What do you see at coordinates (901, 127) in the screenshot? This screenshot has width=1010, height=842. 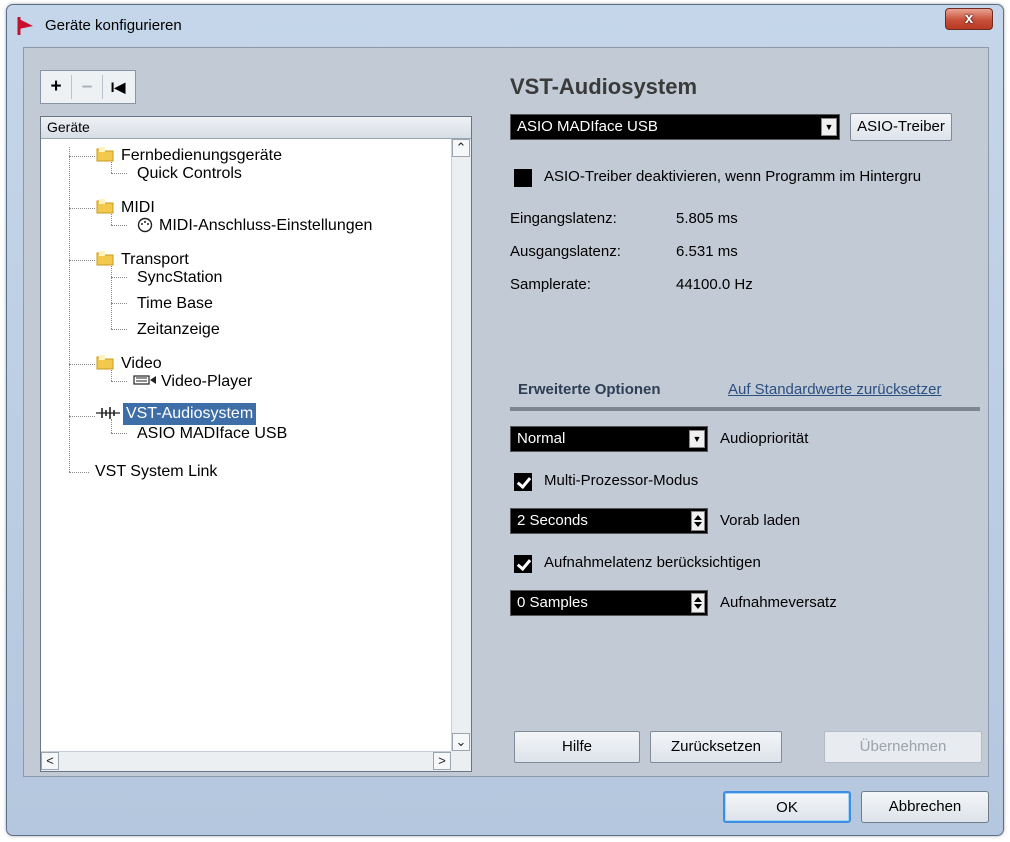 I see `asio-driver-button: ASIO-Treiber` at bounding box center [901, 127].